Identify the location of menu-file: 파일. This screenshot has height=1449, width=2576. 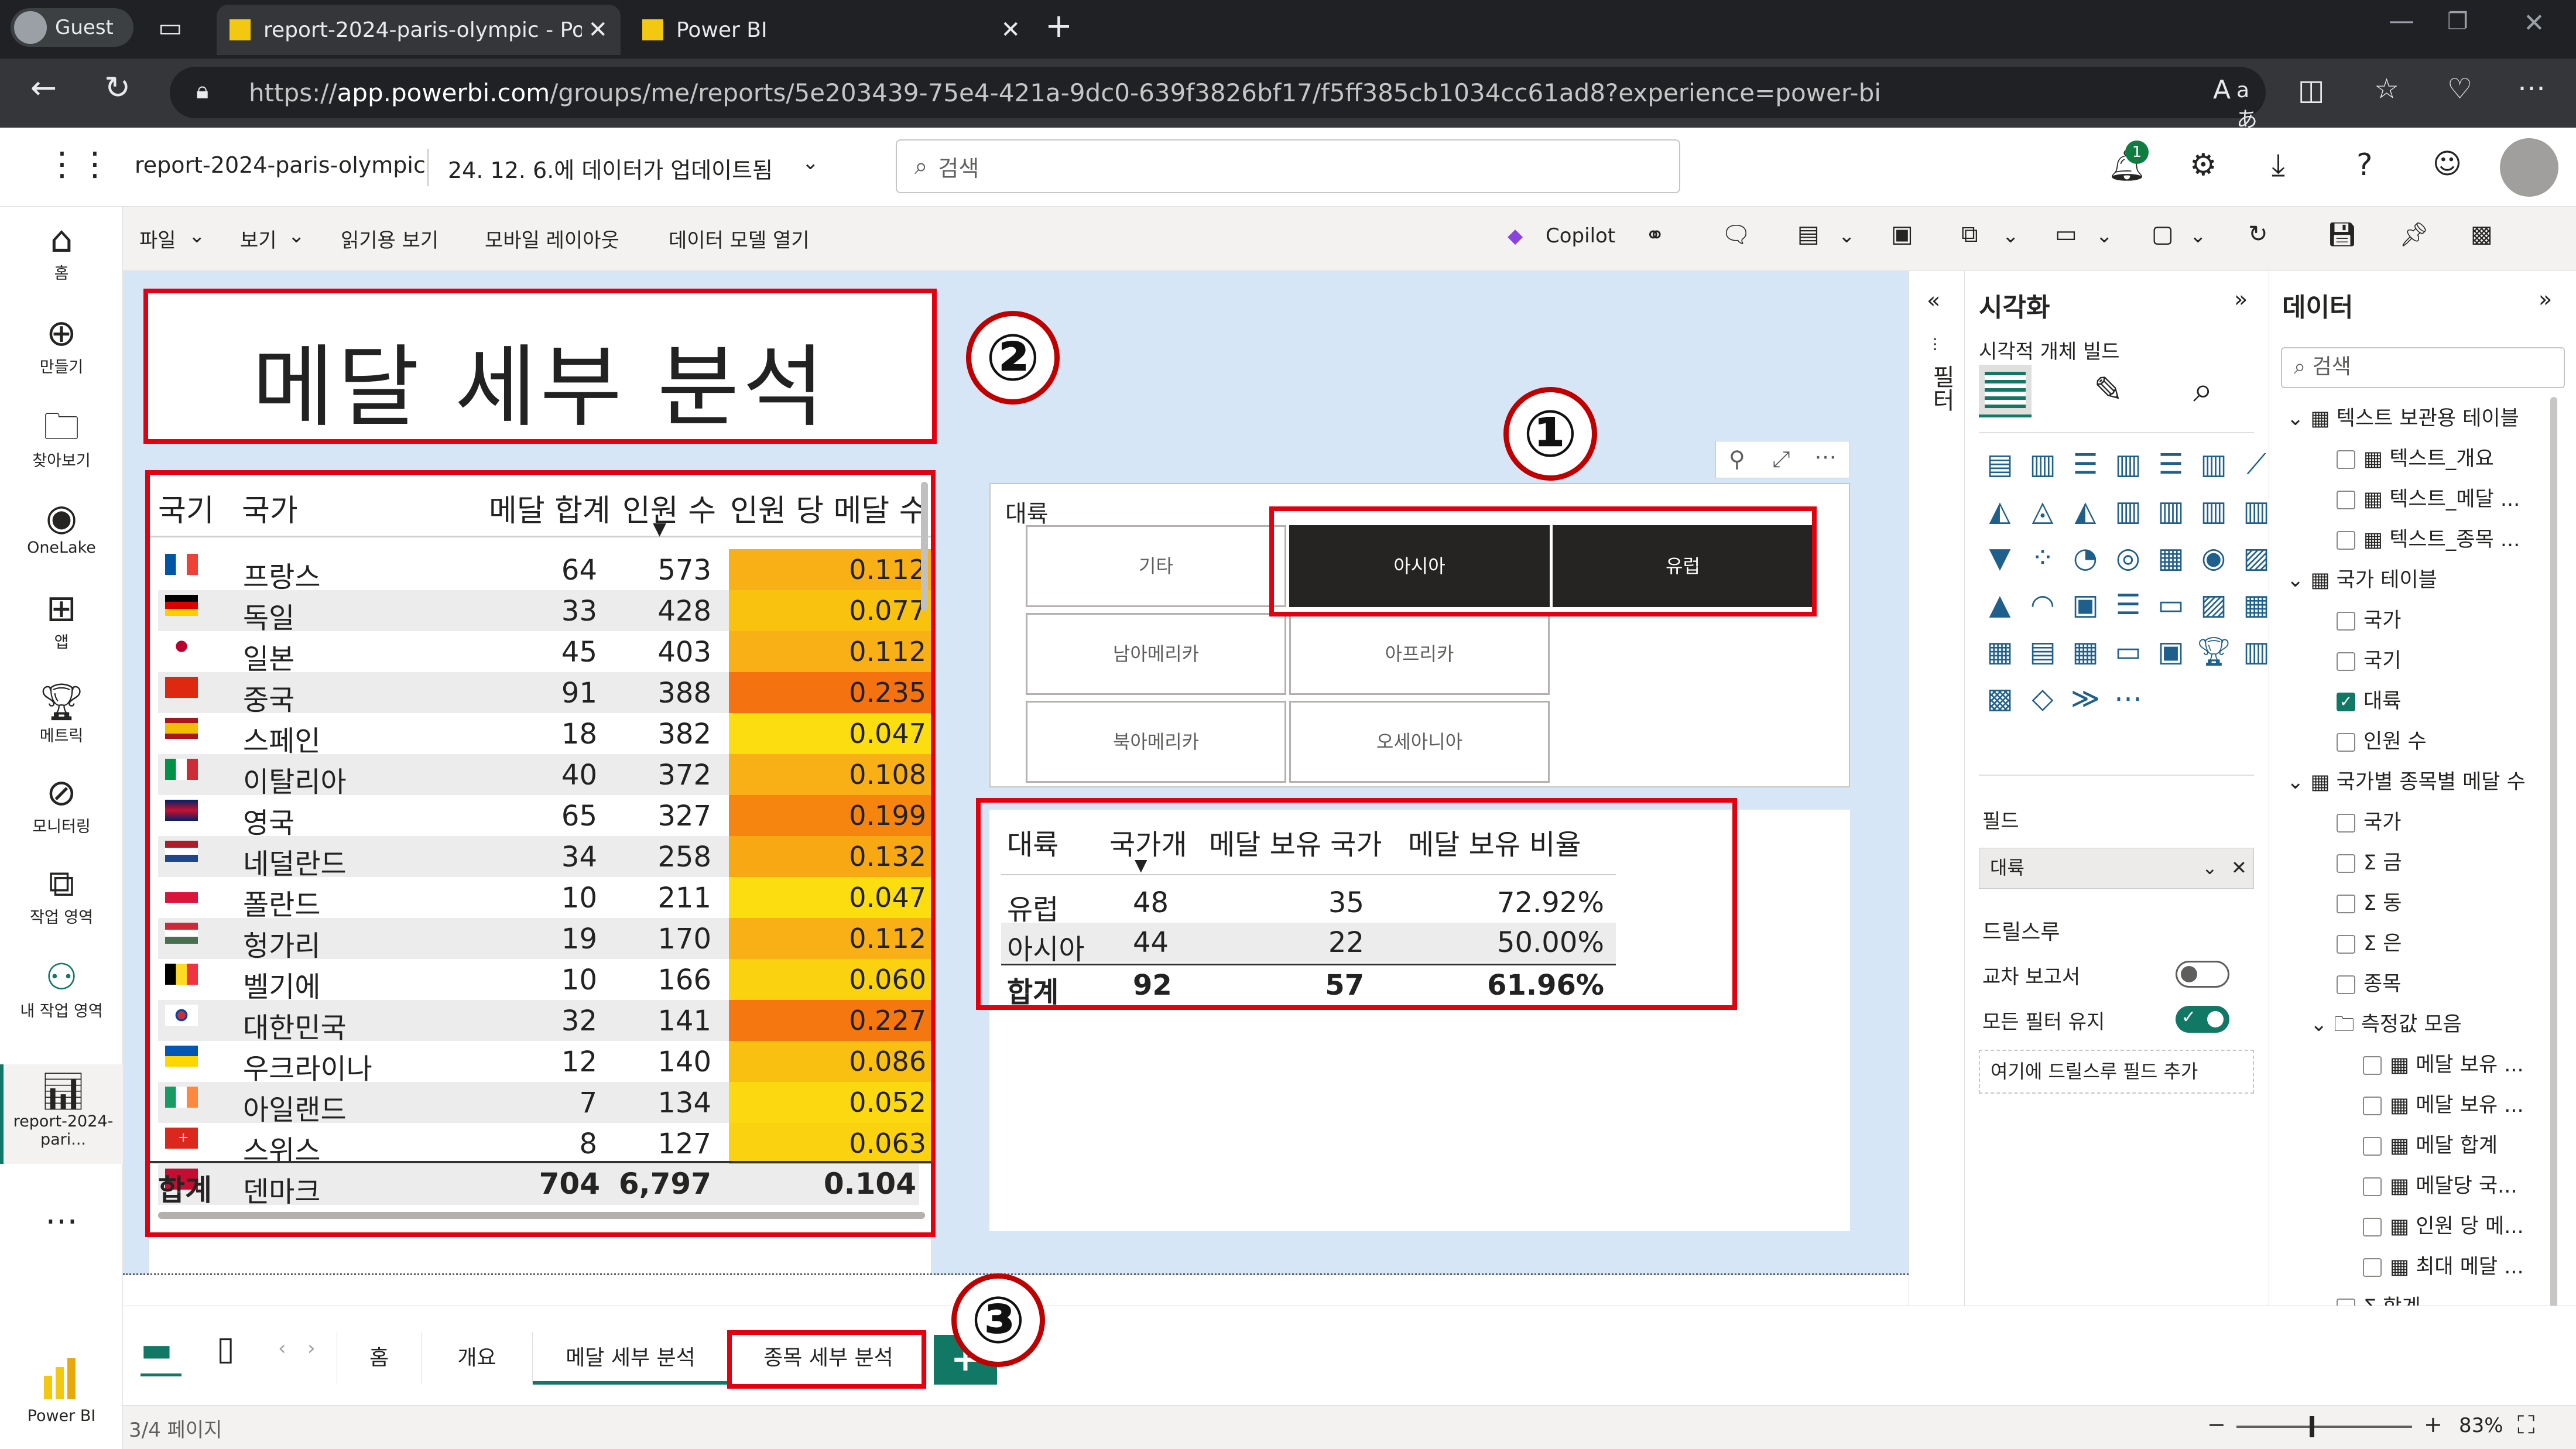
(158, 238).